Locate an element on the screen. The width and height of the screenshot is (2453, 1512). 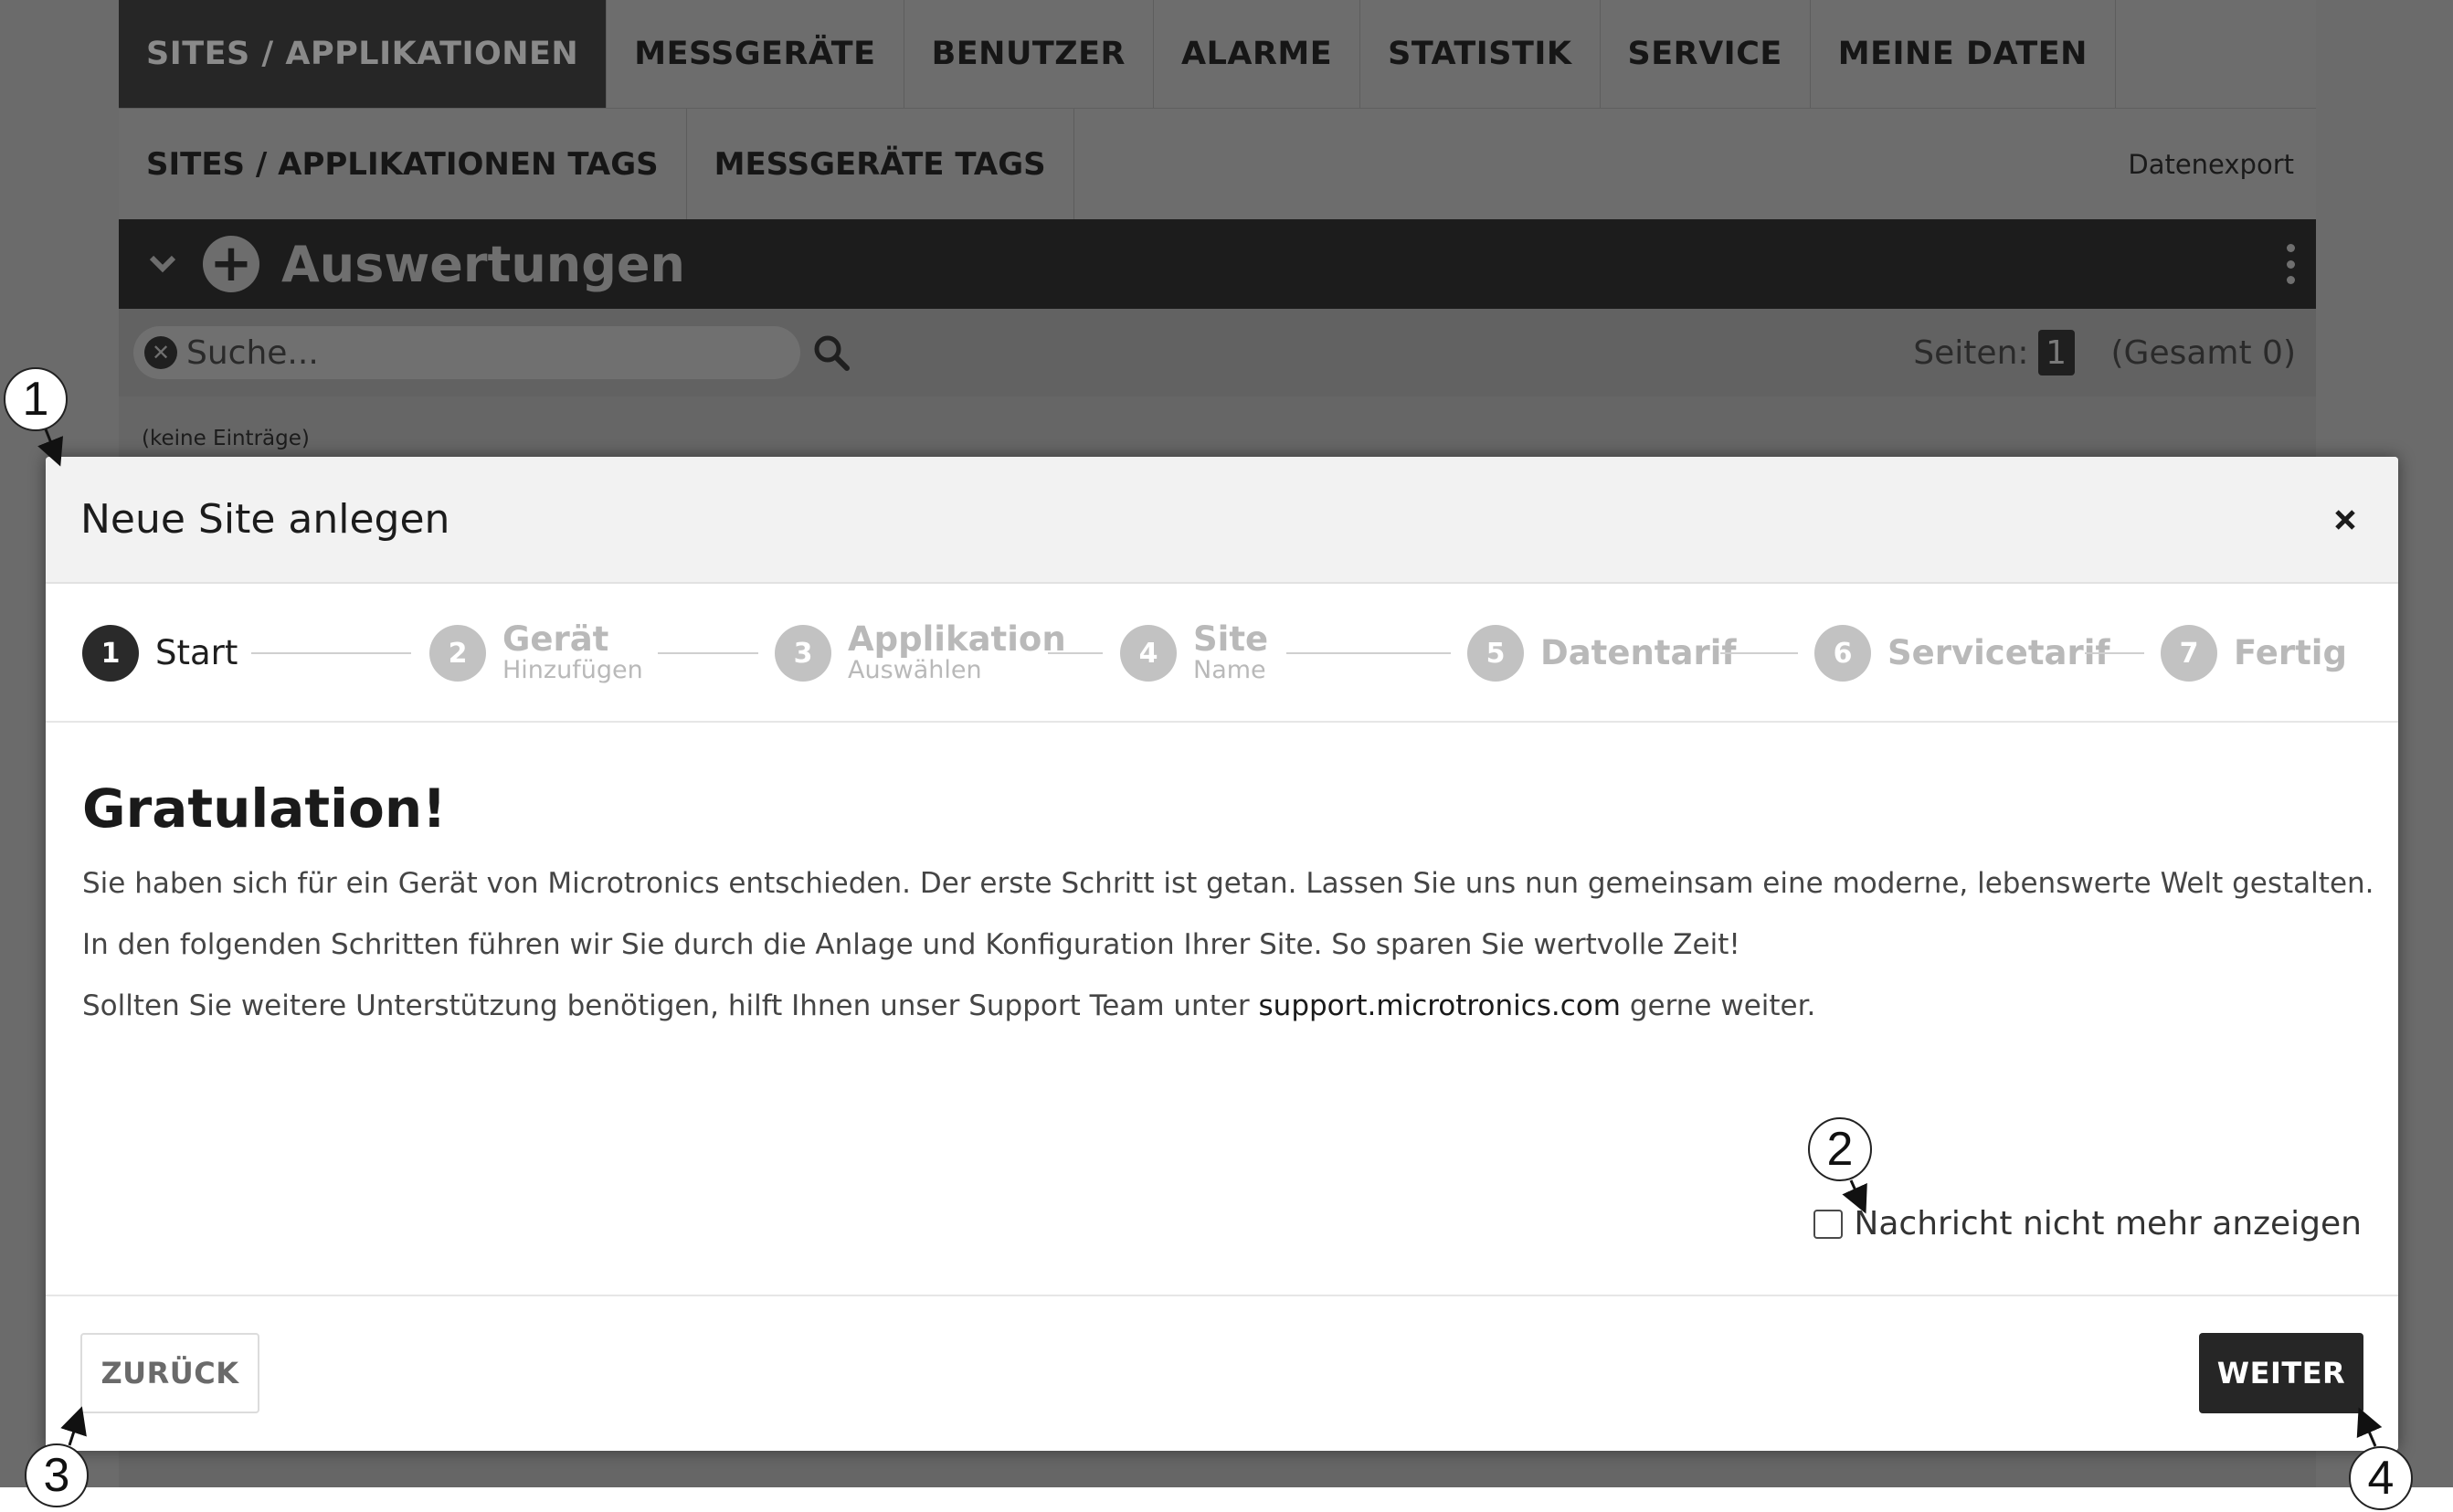
callout-2: 2 is located at coordinates (1840, 1149).